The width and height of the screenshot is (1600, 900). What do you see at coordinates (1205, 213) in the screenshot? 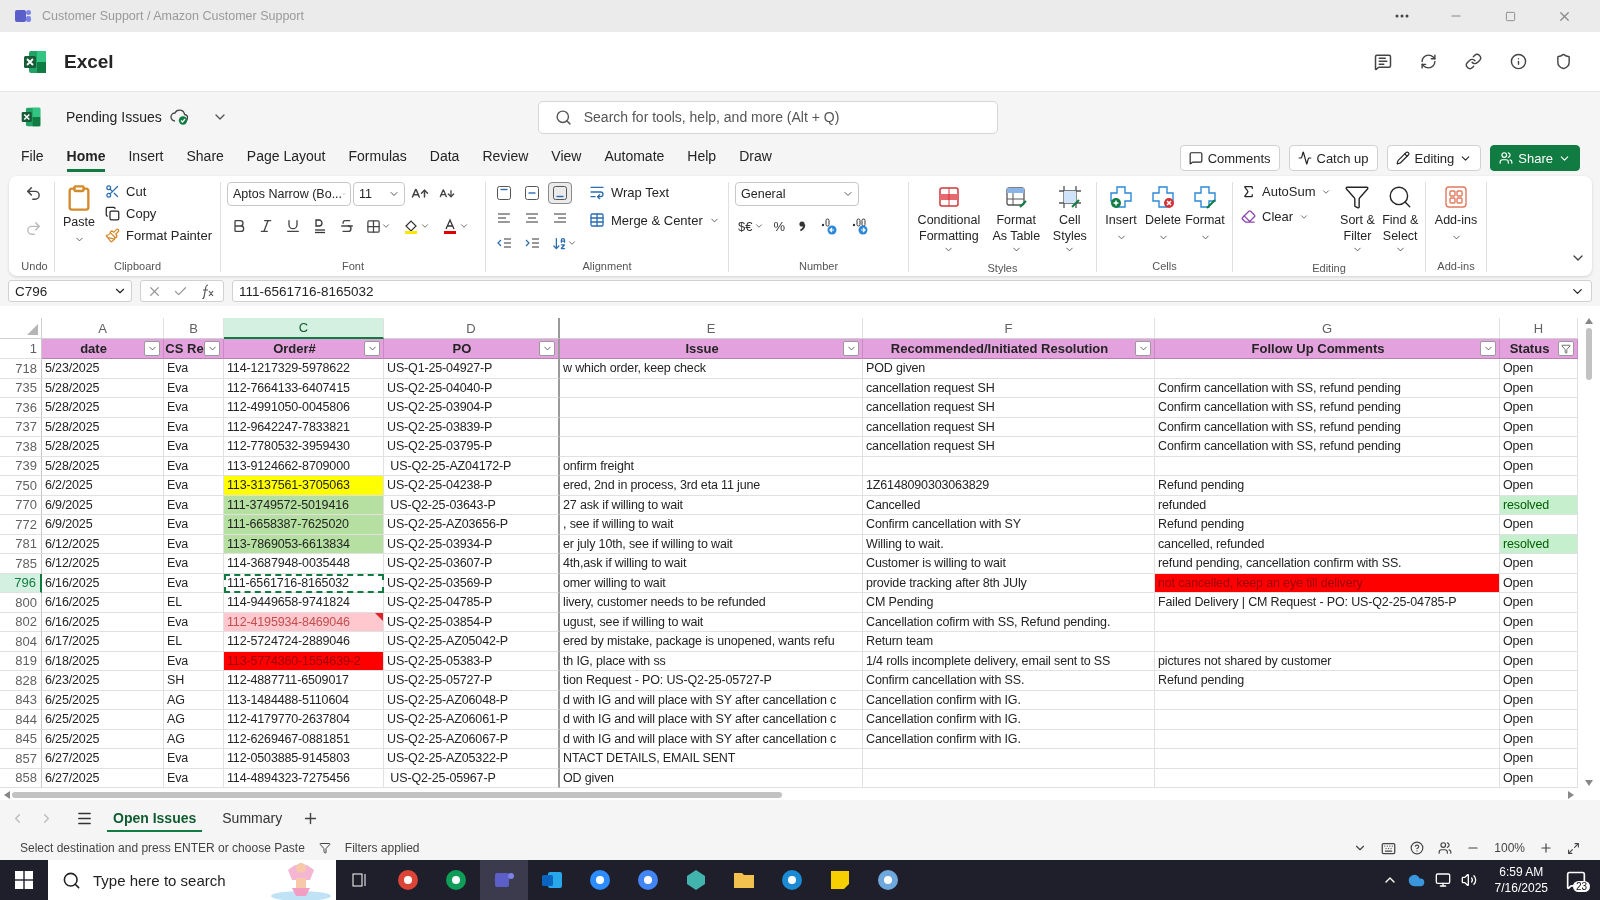
I see `ribbon-button: Format` at bounding box center [1205, 213].